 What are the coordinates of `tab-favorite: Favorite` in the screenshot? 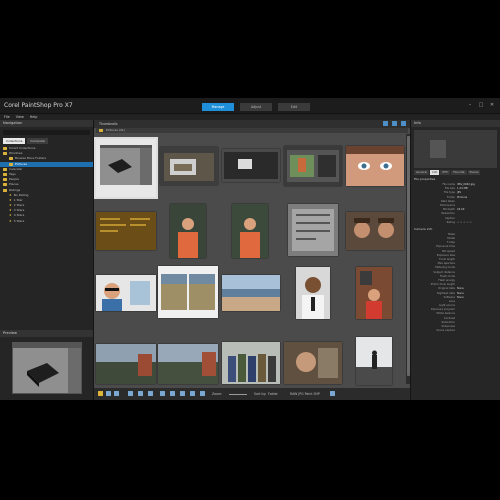 It's located at (459, 172).